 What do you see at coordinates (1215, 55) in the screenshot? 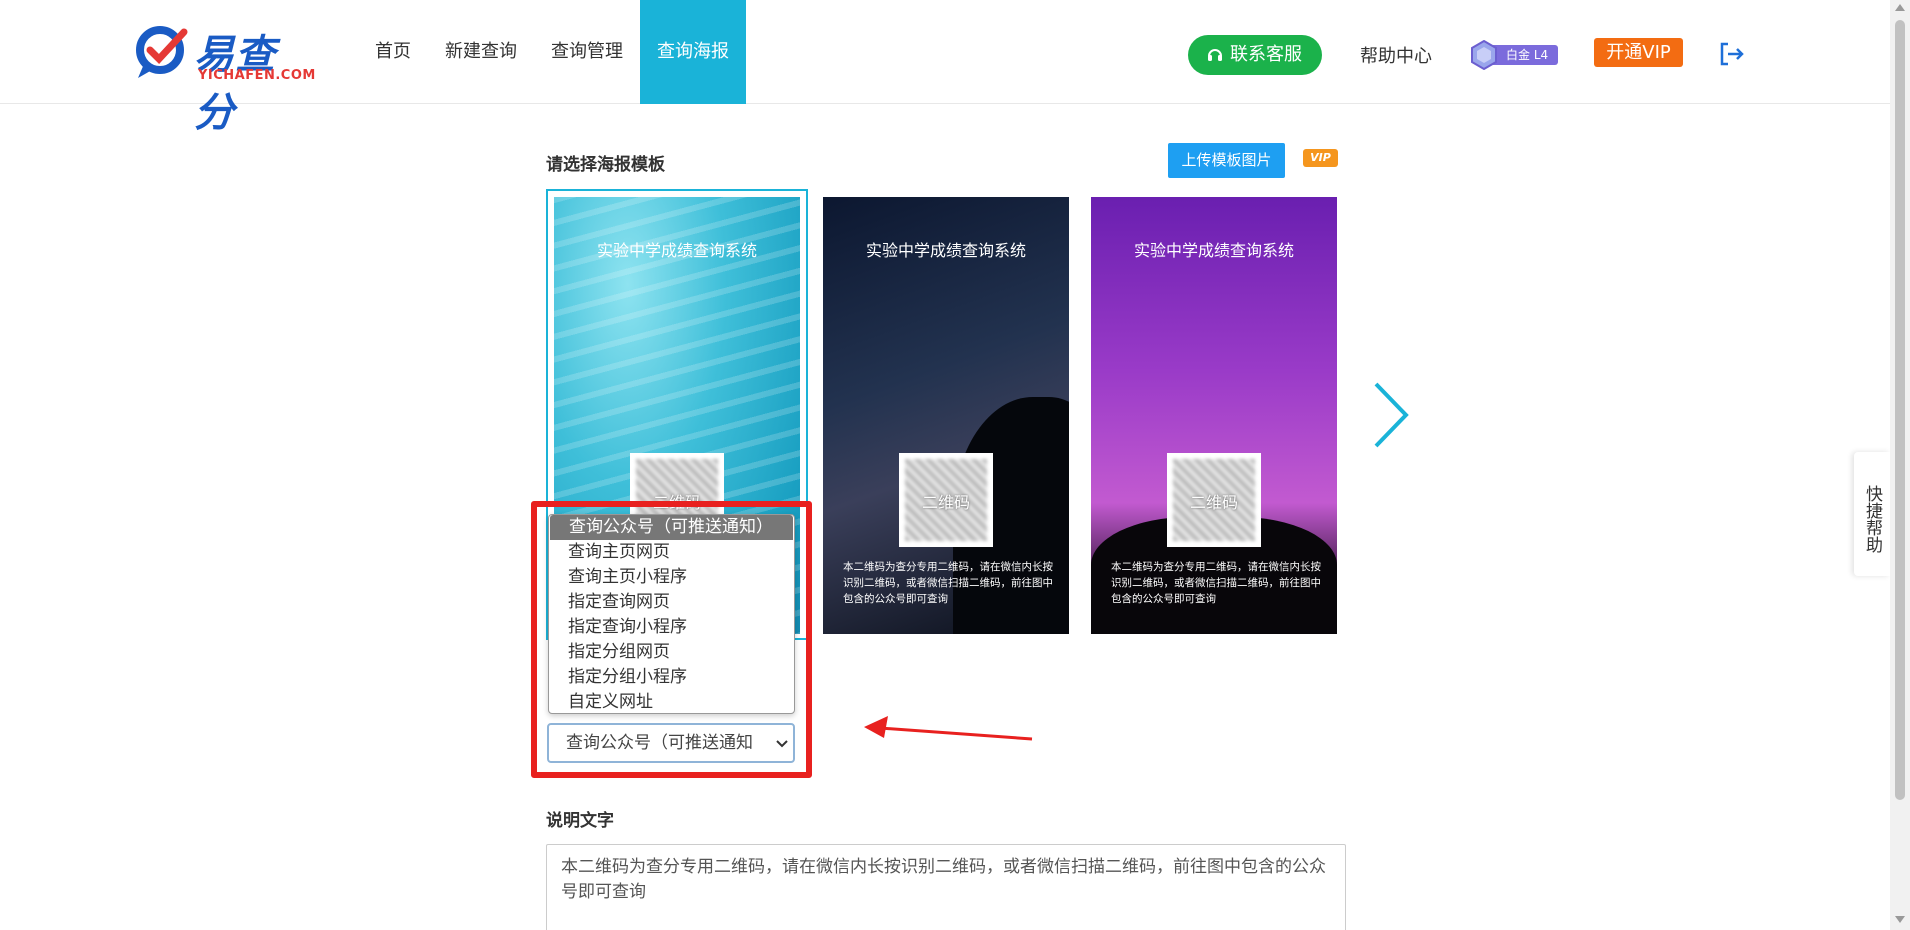
I see `headset-icon` at bounding box center [1215, 55].